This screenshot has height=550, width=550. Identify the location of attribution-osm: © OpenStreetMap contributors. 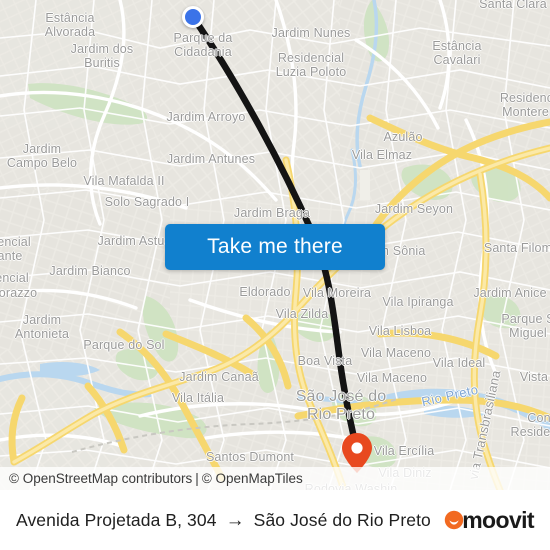
(100, 478).